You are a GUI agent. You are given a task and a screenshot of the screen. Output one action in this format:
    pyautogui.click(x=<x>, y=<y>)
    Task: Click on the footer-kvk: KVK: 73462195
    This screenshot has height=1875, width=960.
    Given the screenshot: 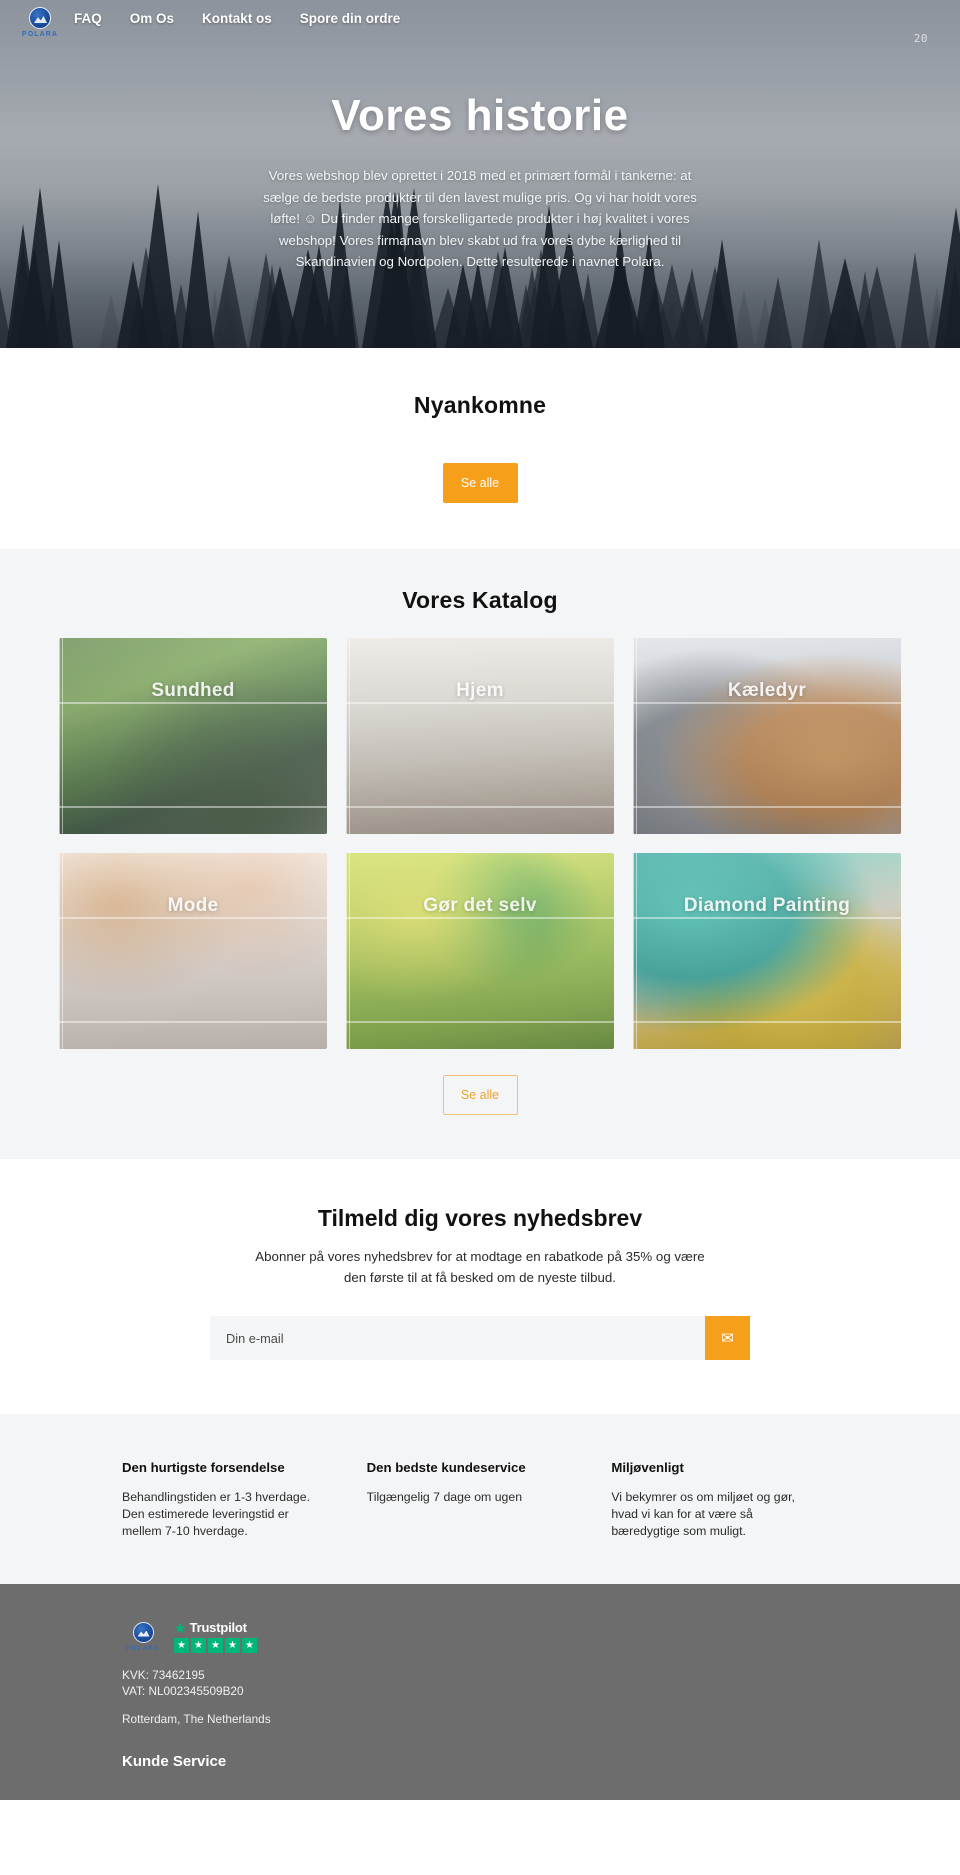 What is the action you would take?
    pyautogui.click(x=163, y=1675)
    